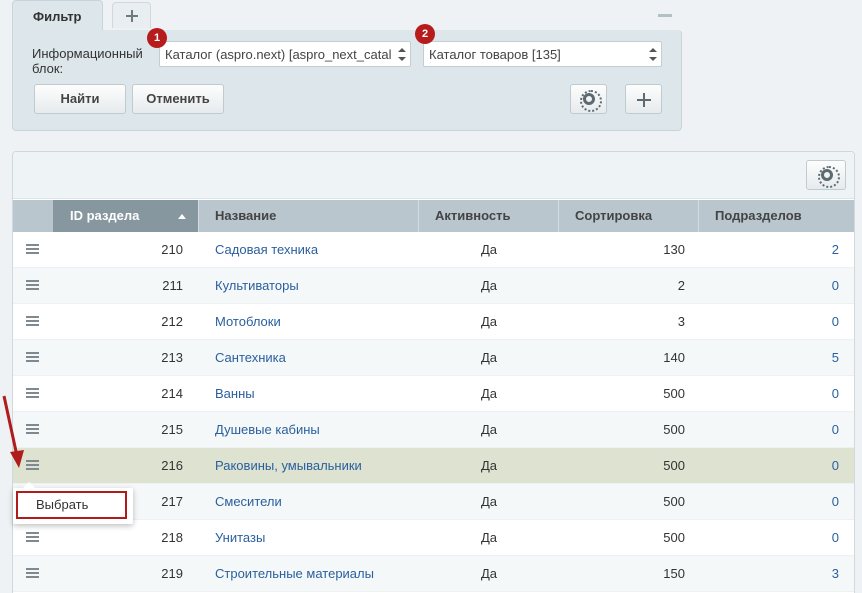 Image resolution: width=862 pixels, height=593 pixels. I want to click on table-row: 213 Сантехника Да 140 5, so click(433, 358).